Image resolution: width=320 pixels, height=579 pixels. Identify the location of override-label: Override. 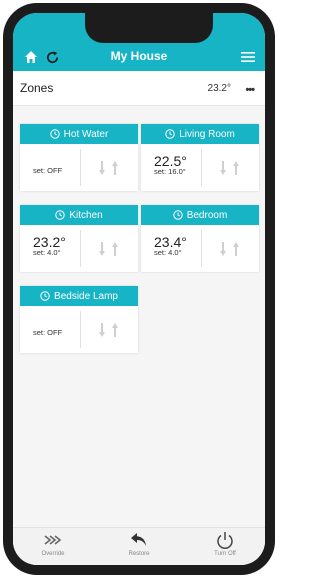
(53, 554).